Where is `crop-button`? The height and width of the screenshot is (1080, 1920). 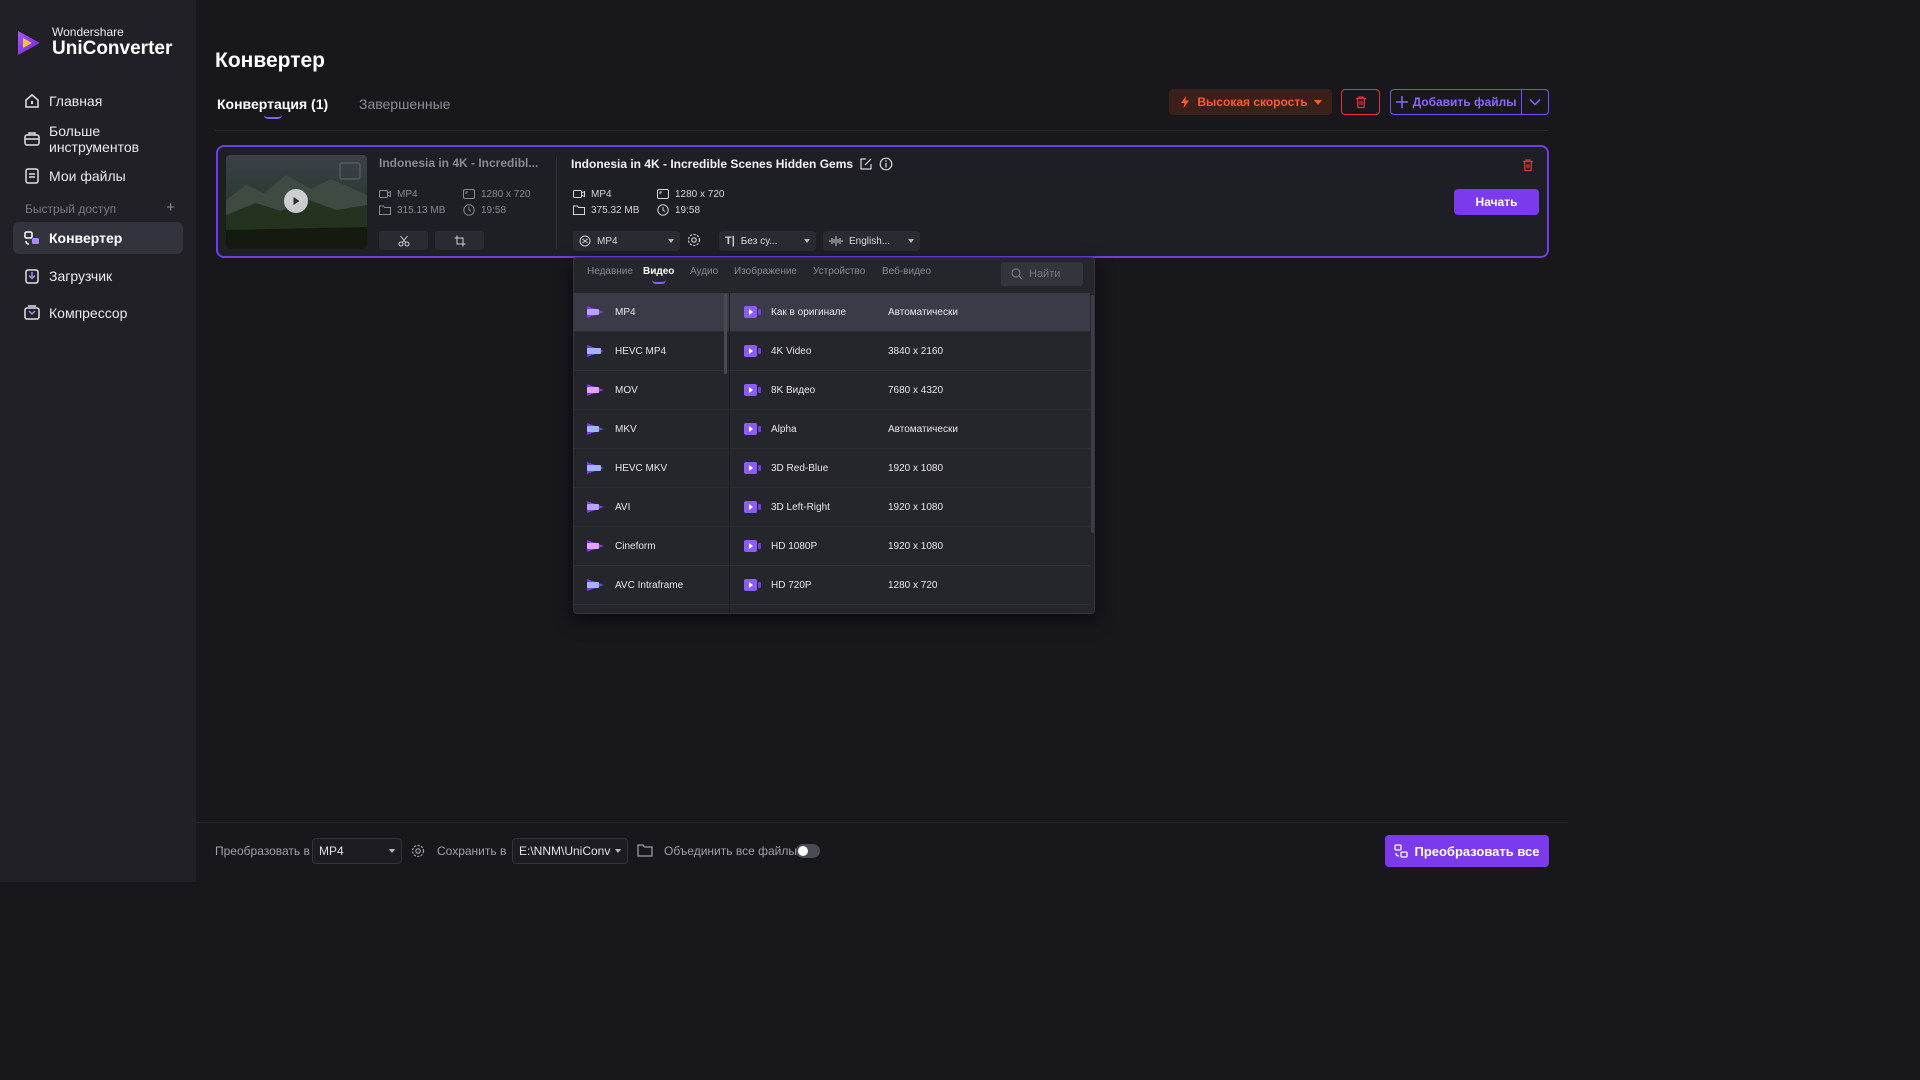
crop-button is located at coordinates (459, 240).